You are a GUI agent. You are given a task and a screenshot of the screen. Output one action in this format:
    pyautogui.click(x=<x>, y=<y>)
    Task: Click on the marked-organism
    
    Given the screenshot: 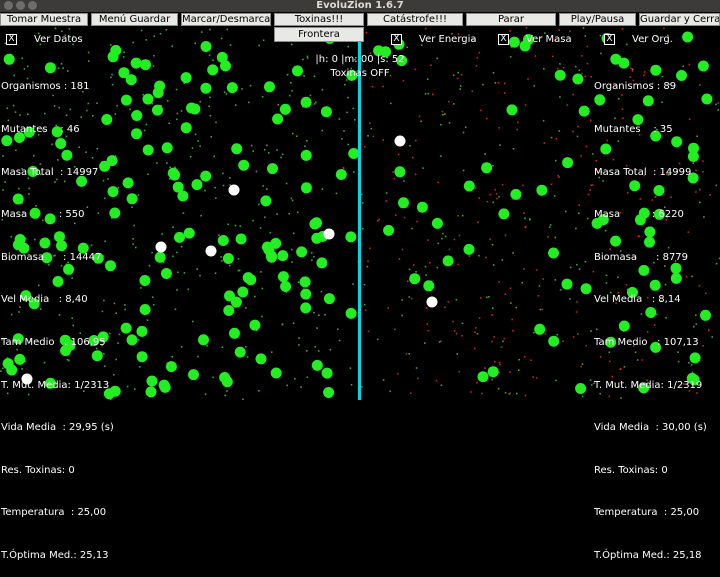 What is the action you would take?
    pyautogui.click(x=400, y=141)
    